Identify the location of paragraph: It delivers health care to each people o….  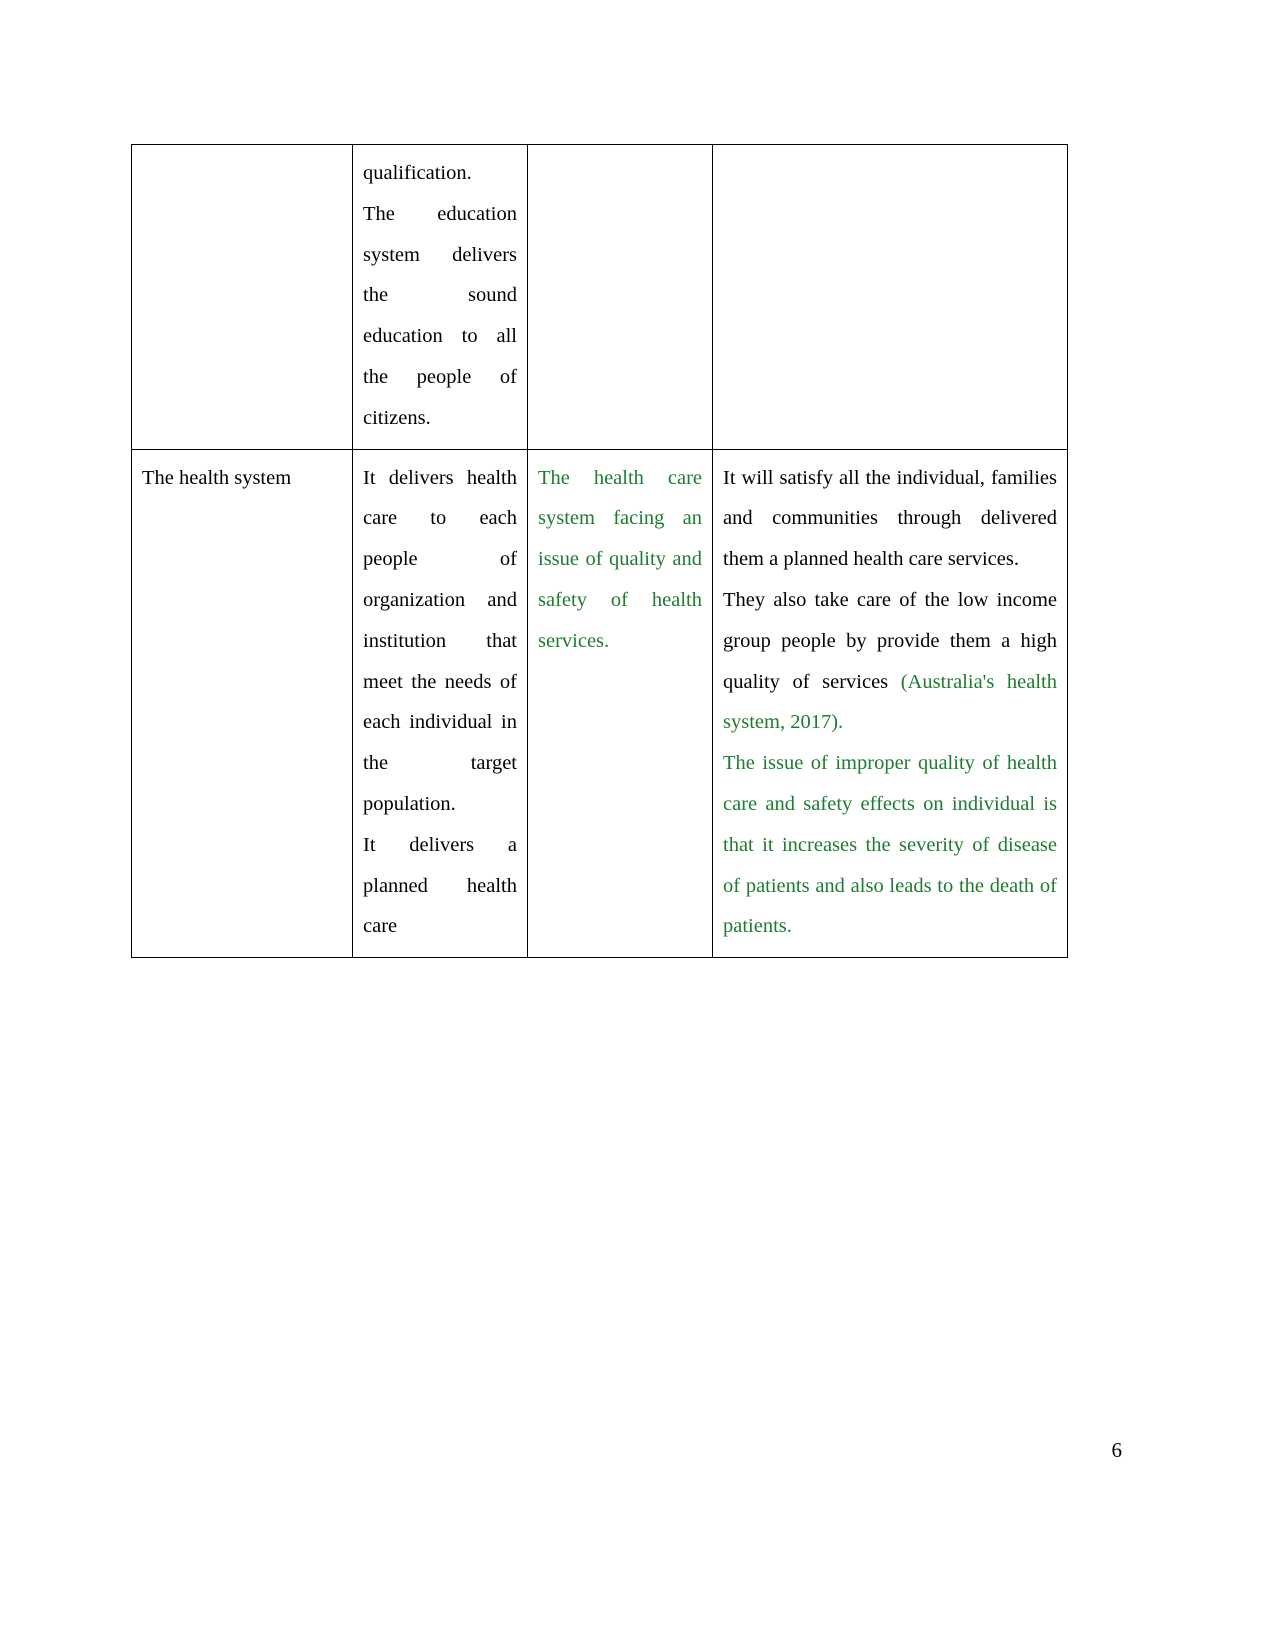
(440, 640).